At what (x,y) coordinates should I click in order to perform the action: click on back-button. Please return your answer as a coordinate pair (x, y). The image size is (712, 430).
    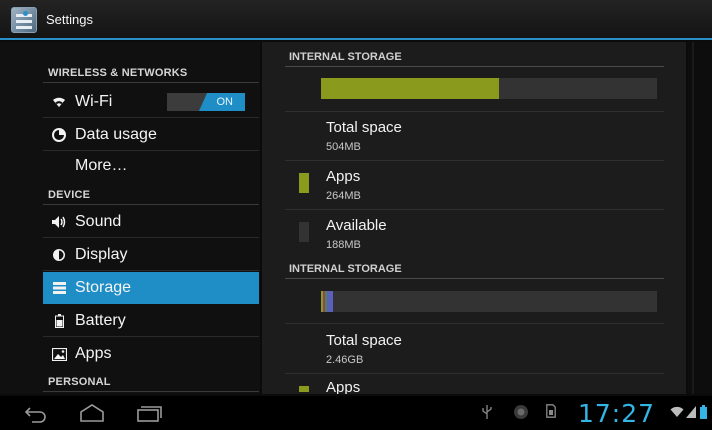
    Looking at the image, I should click on (36, 413).